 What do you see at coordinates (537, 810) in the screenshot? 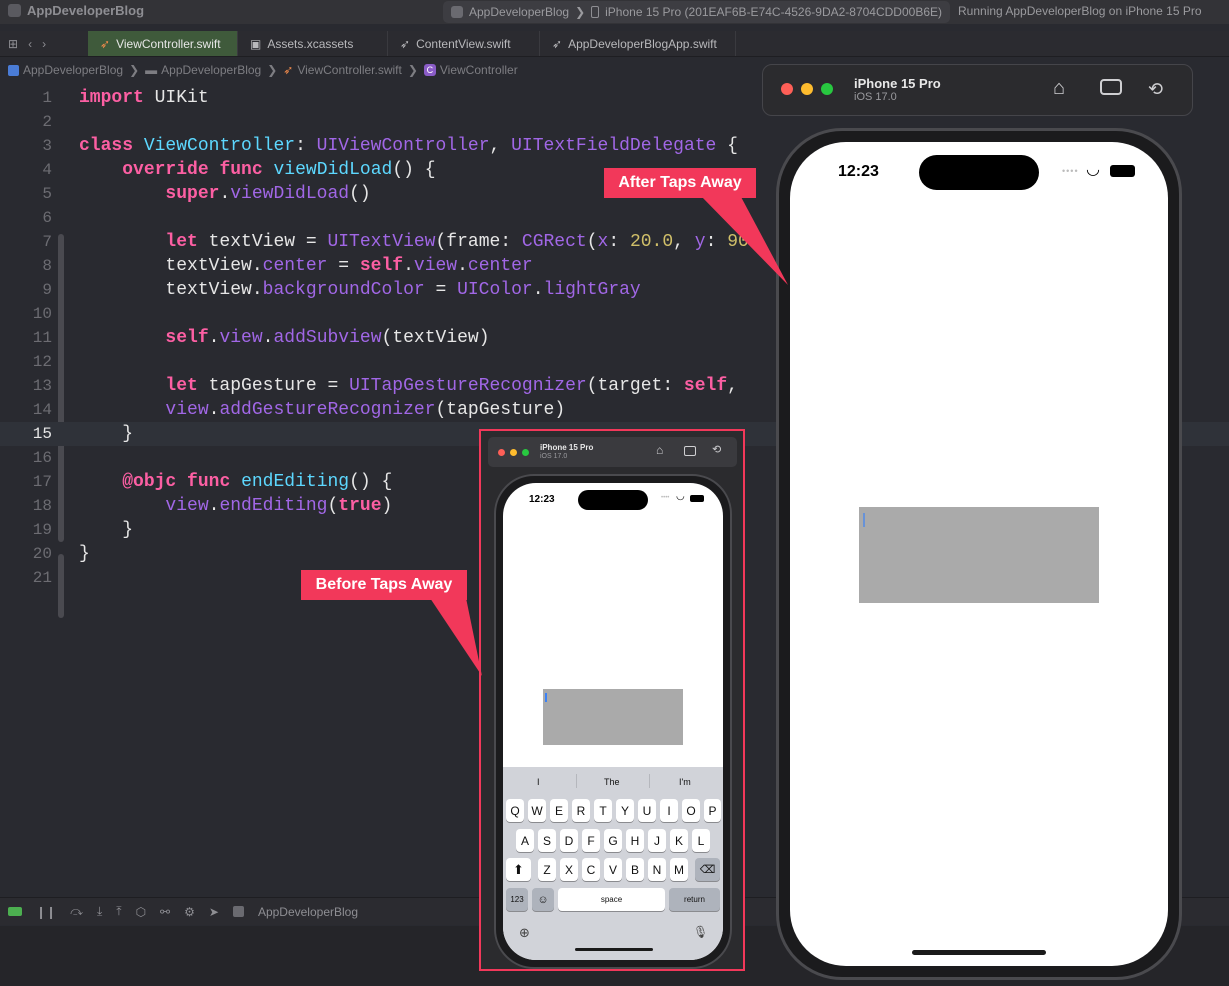
I see `key-w: W` at bounding box center [537, 810].